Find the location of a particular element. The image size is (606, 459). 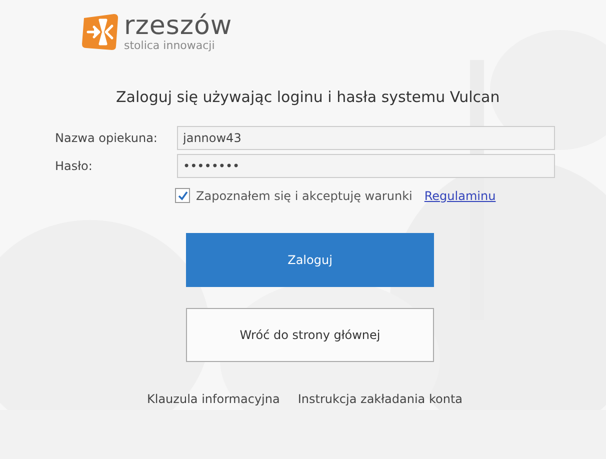

heading: Zaloguj się używając loginu i hasła systemu Vulcan is located at coordinates (308, 97).